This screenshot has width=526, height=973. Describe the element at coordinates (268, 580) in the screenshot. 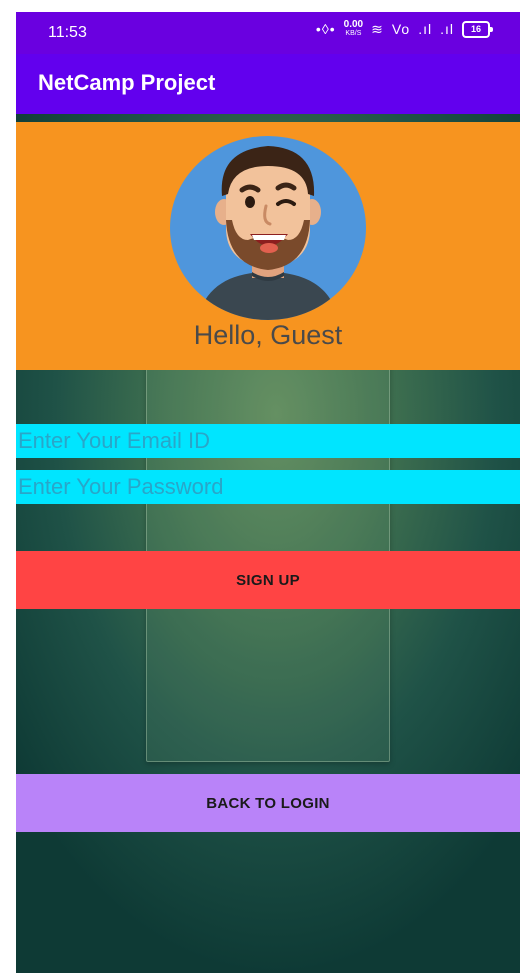

I see `sign-up-button: SIGN UP` at that location.